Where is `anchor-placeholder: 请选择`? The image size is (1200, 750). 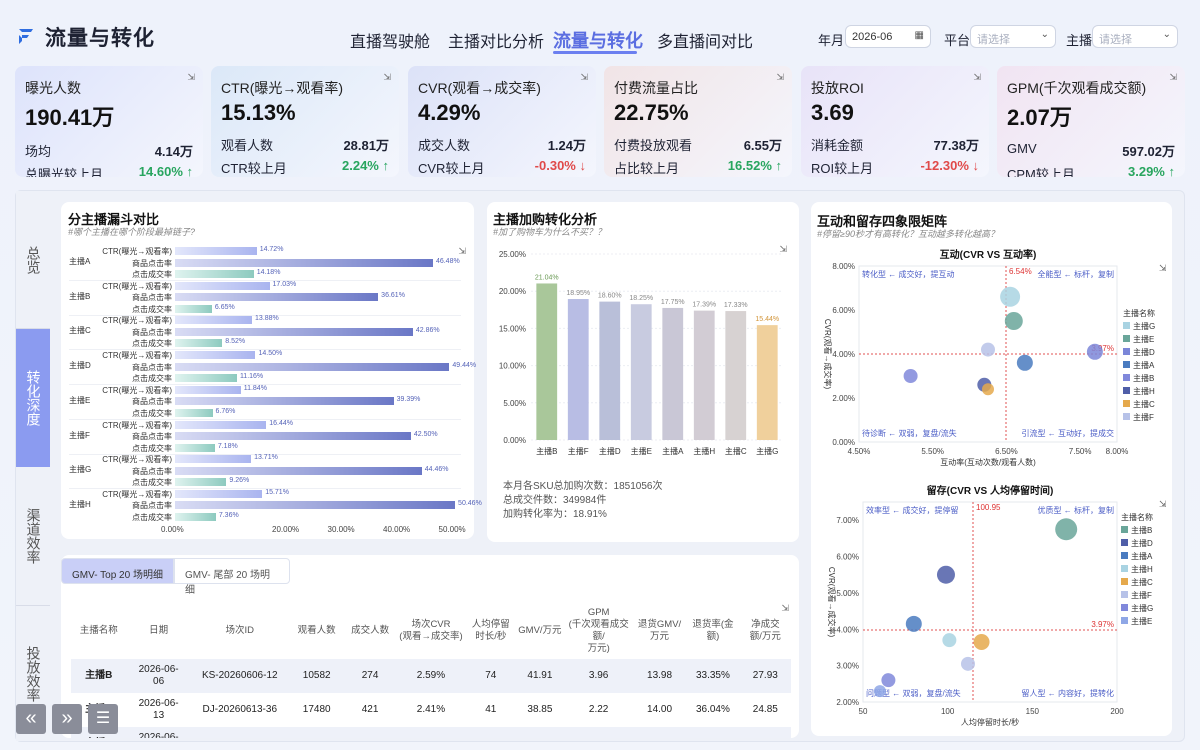 anchor-placeholder: 请选择 is located at coordinates (1115, 40).